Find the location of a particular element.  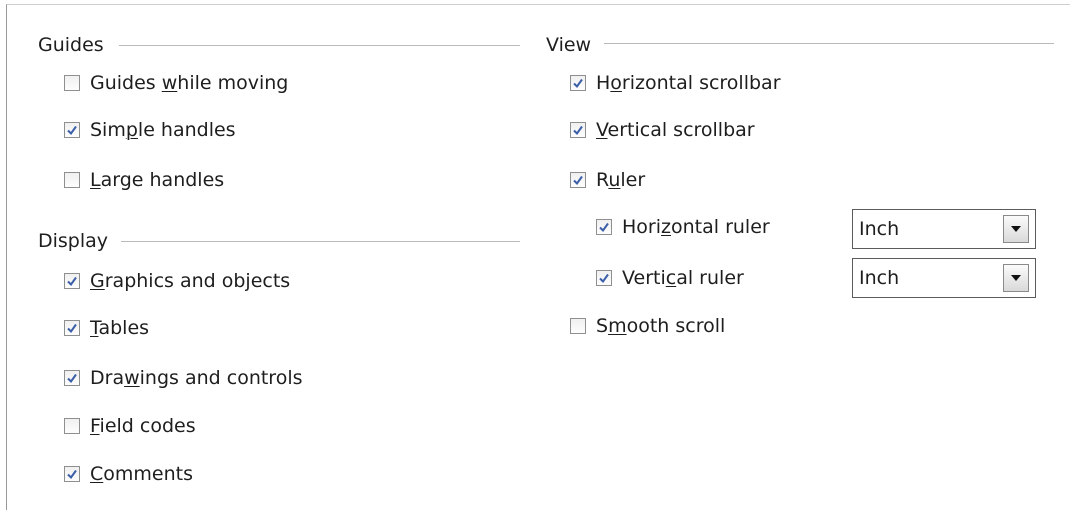

guides-separator is located at coordinates (319, 45).